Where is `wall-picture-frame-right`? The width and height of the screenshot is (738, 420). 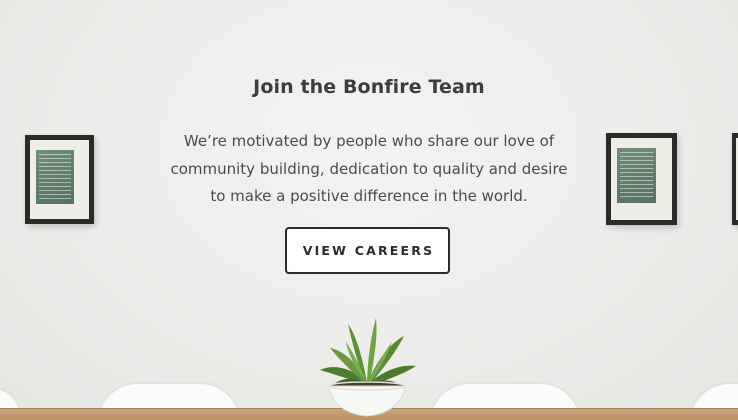
wall-picture-frame-right is located at coordinates (641, 179).